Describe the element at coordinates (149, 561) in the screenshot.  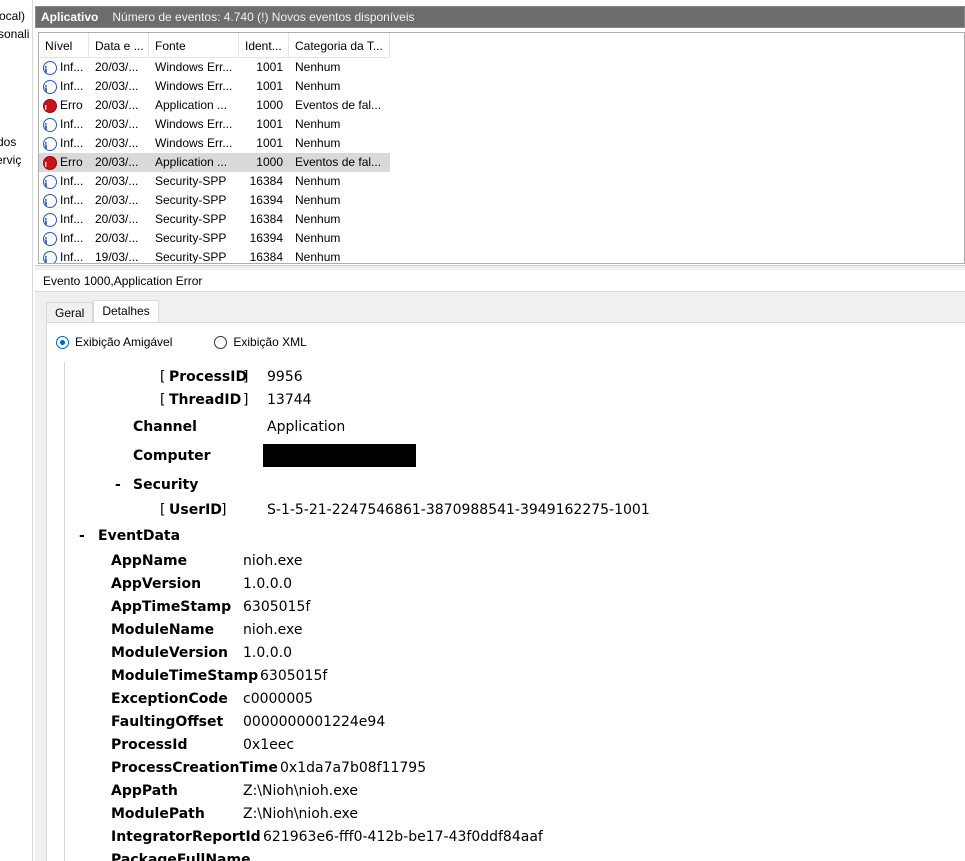
I see `event-data-field-key: AppName` at that location.